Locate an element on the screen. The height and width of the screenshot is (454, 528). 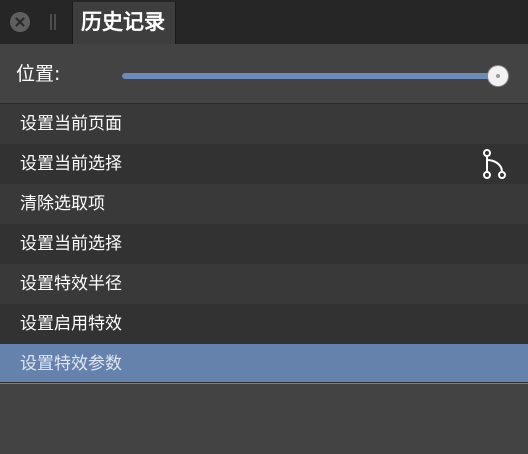
slider-fill is located at coordinates (312, 76).